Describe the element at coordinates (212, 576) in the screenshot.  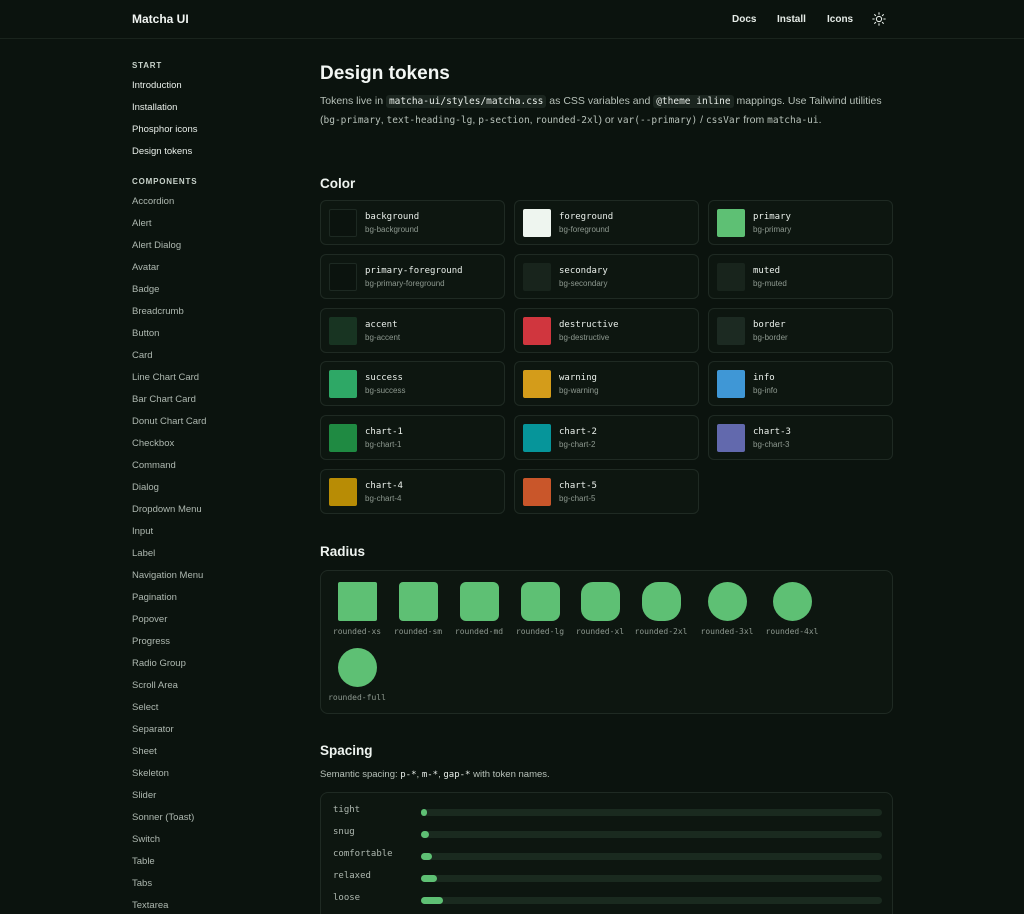
I see `sidebar-item-navigation-menu: Navigation Menu` at that location.